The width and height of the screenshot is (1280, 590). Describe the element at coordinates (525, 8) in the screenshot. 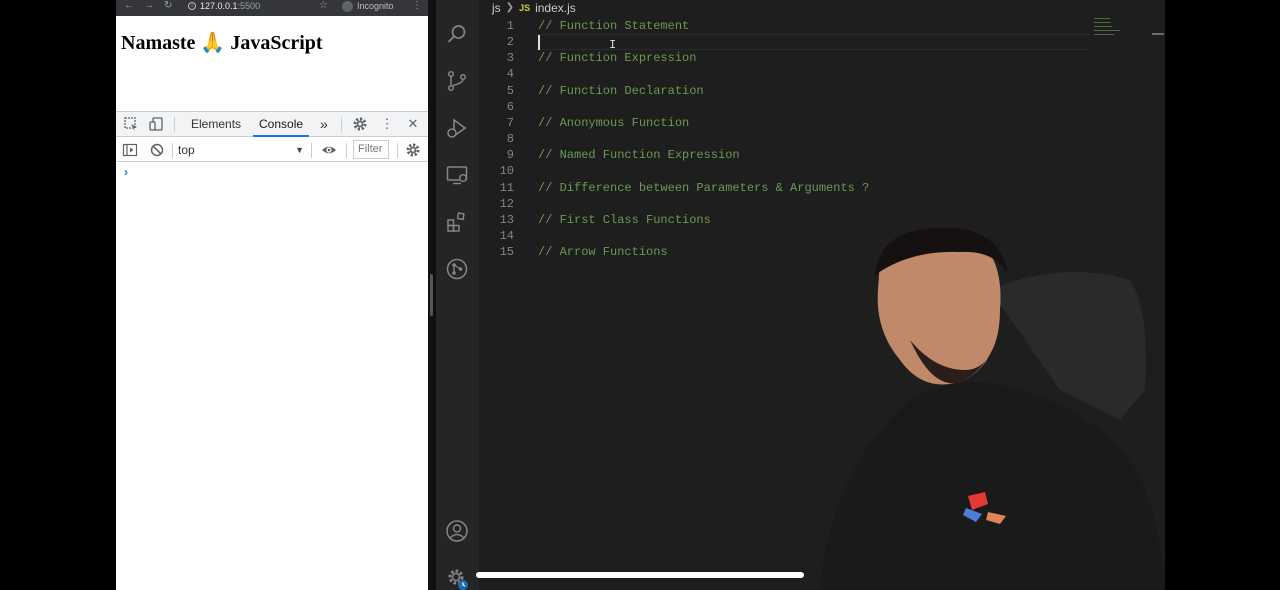

I see `javascript-file-icon: JS` at that location.